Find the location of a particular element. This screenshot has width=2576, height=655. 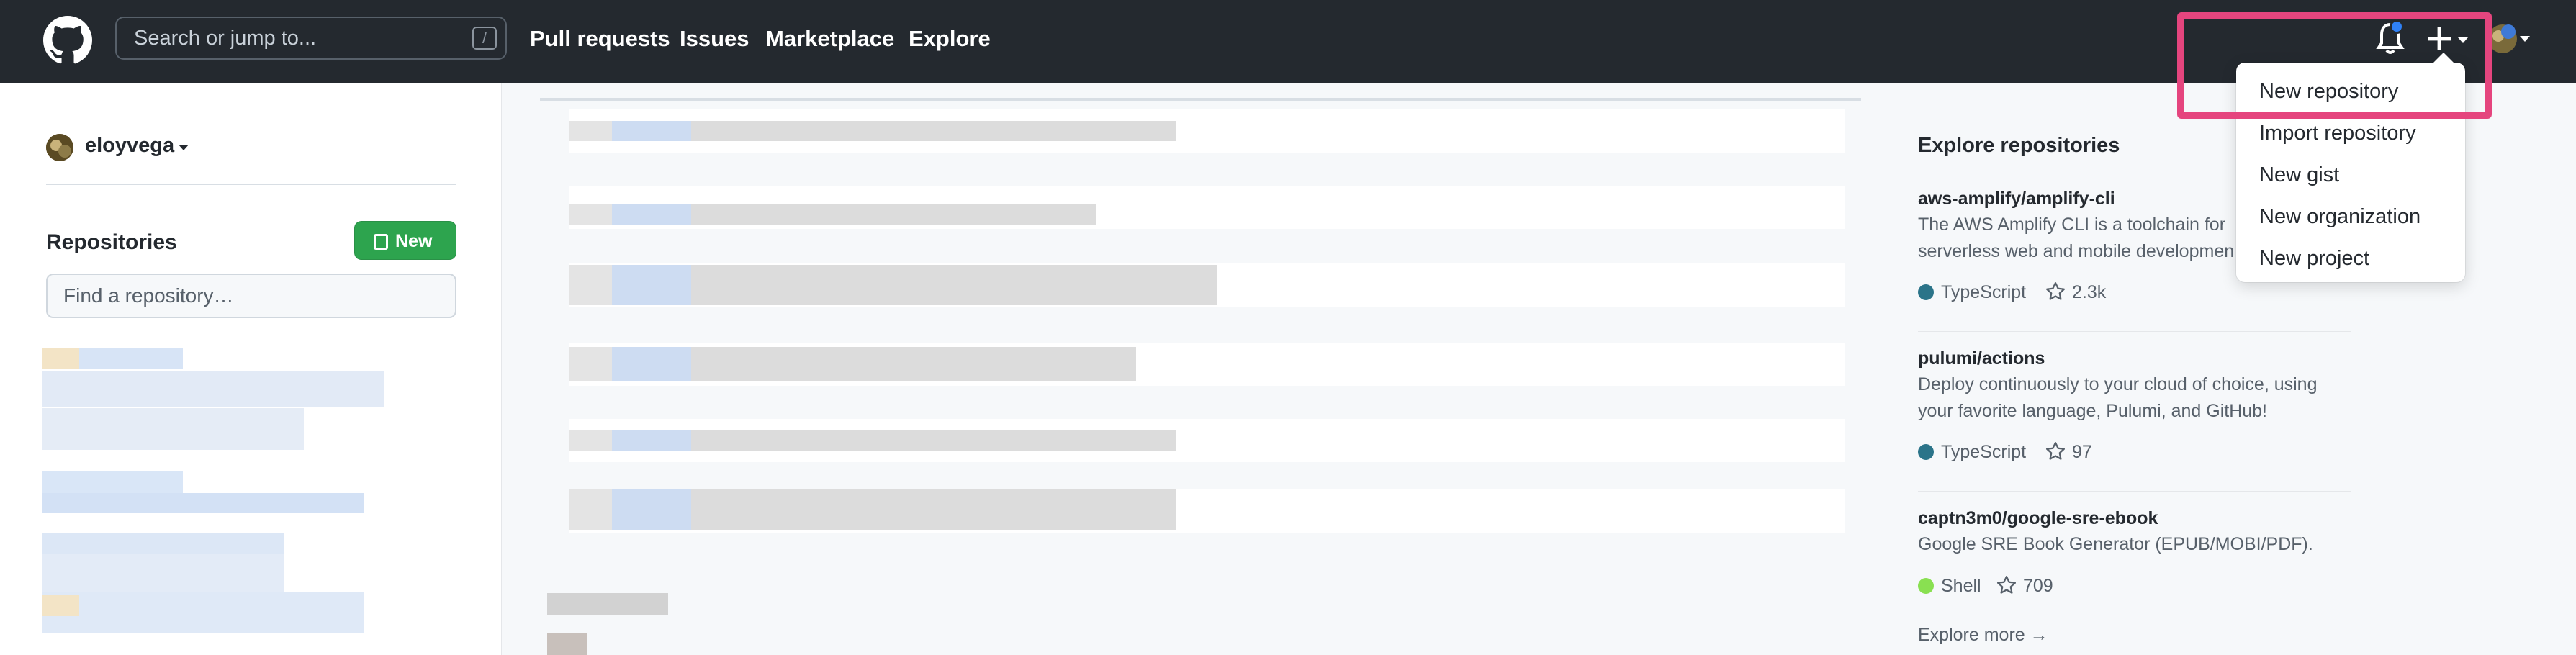

explore-more-link: Explore more → is located at coordinates (1983, 635).